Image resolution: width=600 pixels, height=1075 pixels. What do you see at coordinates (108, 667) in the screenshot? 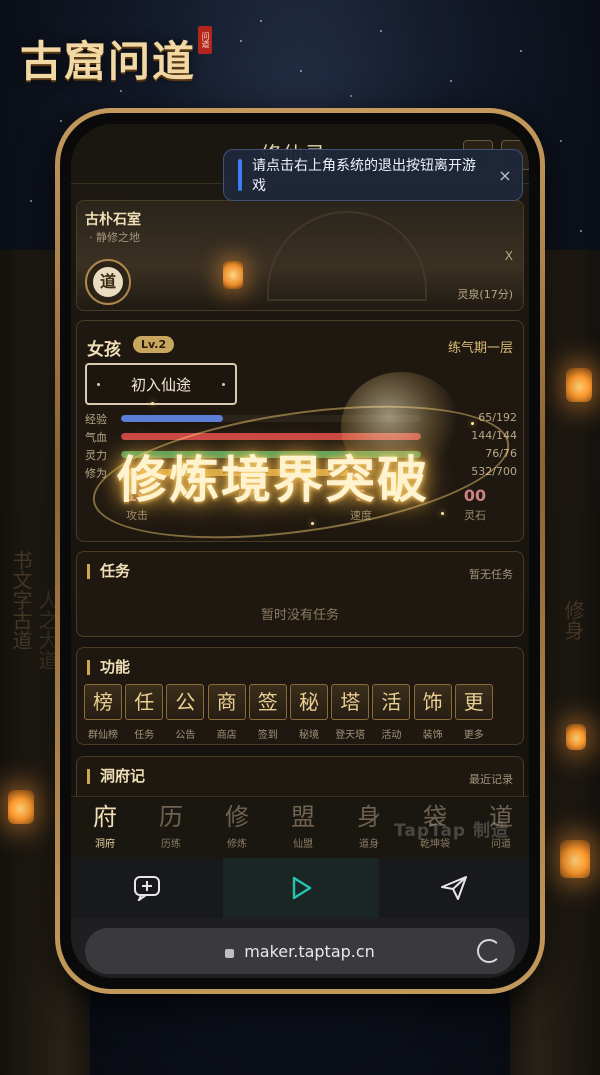
I see `function-title: 功能` at bounding box center [108, 667].